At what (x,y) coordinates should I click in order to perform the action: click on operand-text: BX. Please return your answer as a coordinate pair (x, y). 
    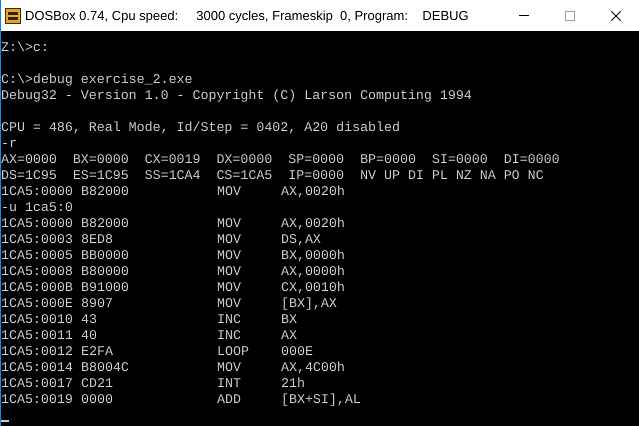
    Looking at the image, I should click on (289, 320).